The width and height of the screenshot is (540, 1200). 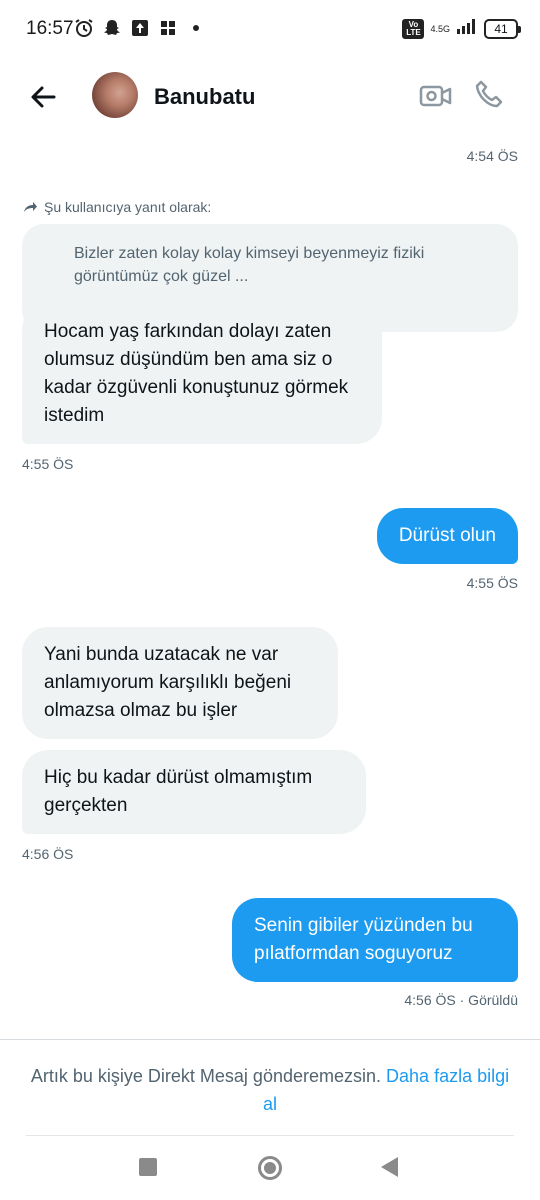 I want to click on dot-icon, so click(x=196, y=28).